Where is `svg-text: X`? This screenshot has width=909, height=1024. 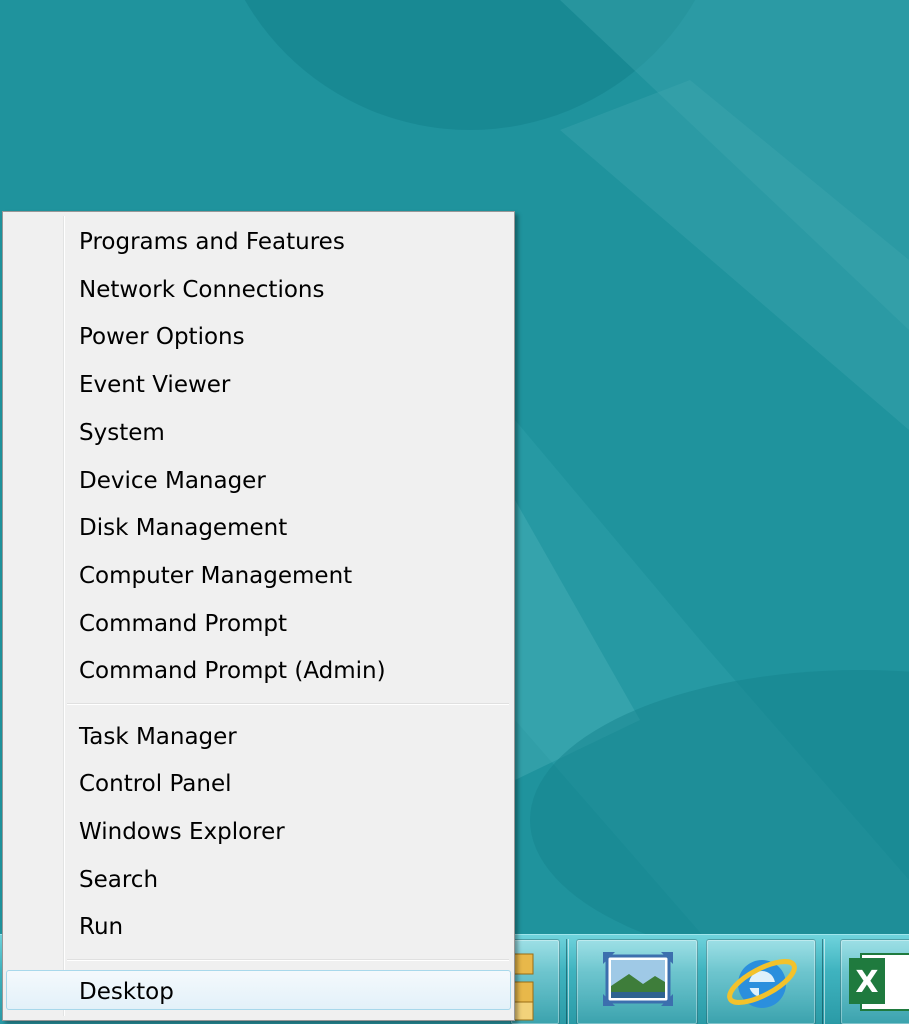
svg-text: X is located at coordinates (866, 982).